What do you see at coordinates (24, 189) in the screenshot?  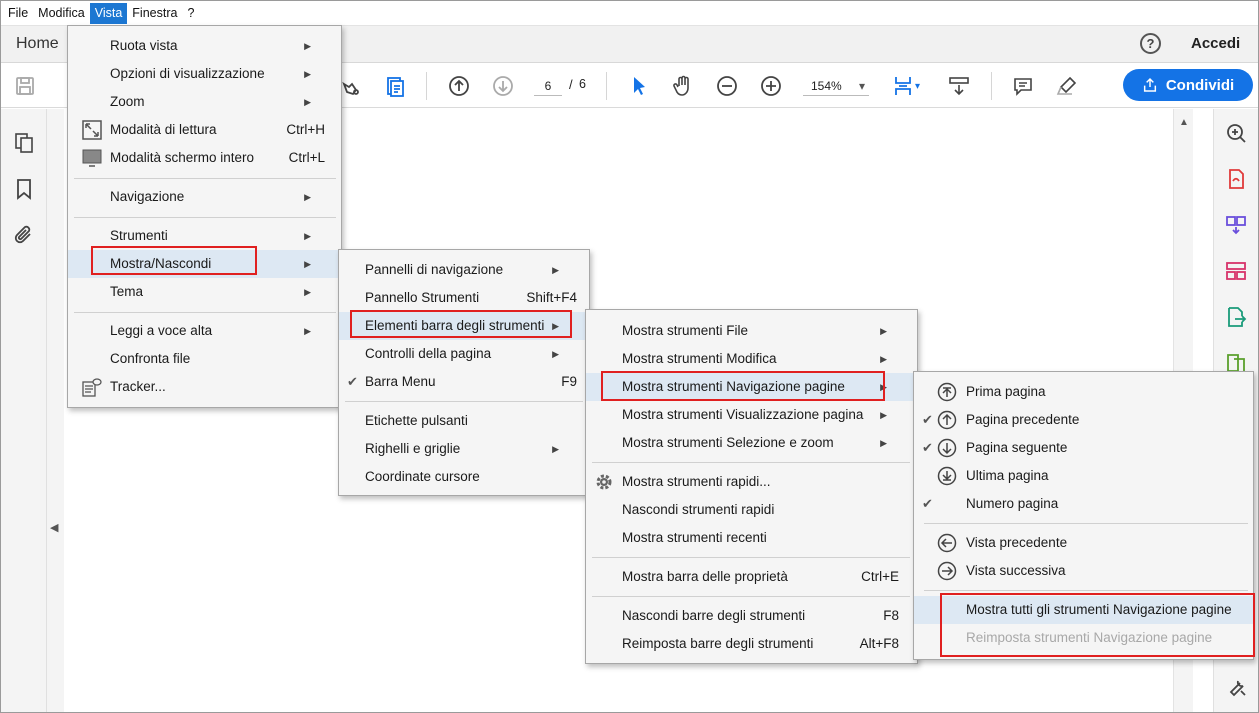 I see `bookmark-icon` at bounding box center [24, 189].